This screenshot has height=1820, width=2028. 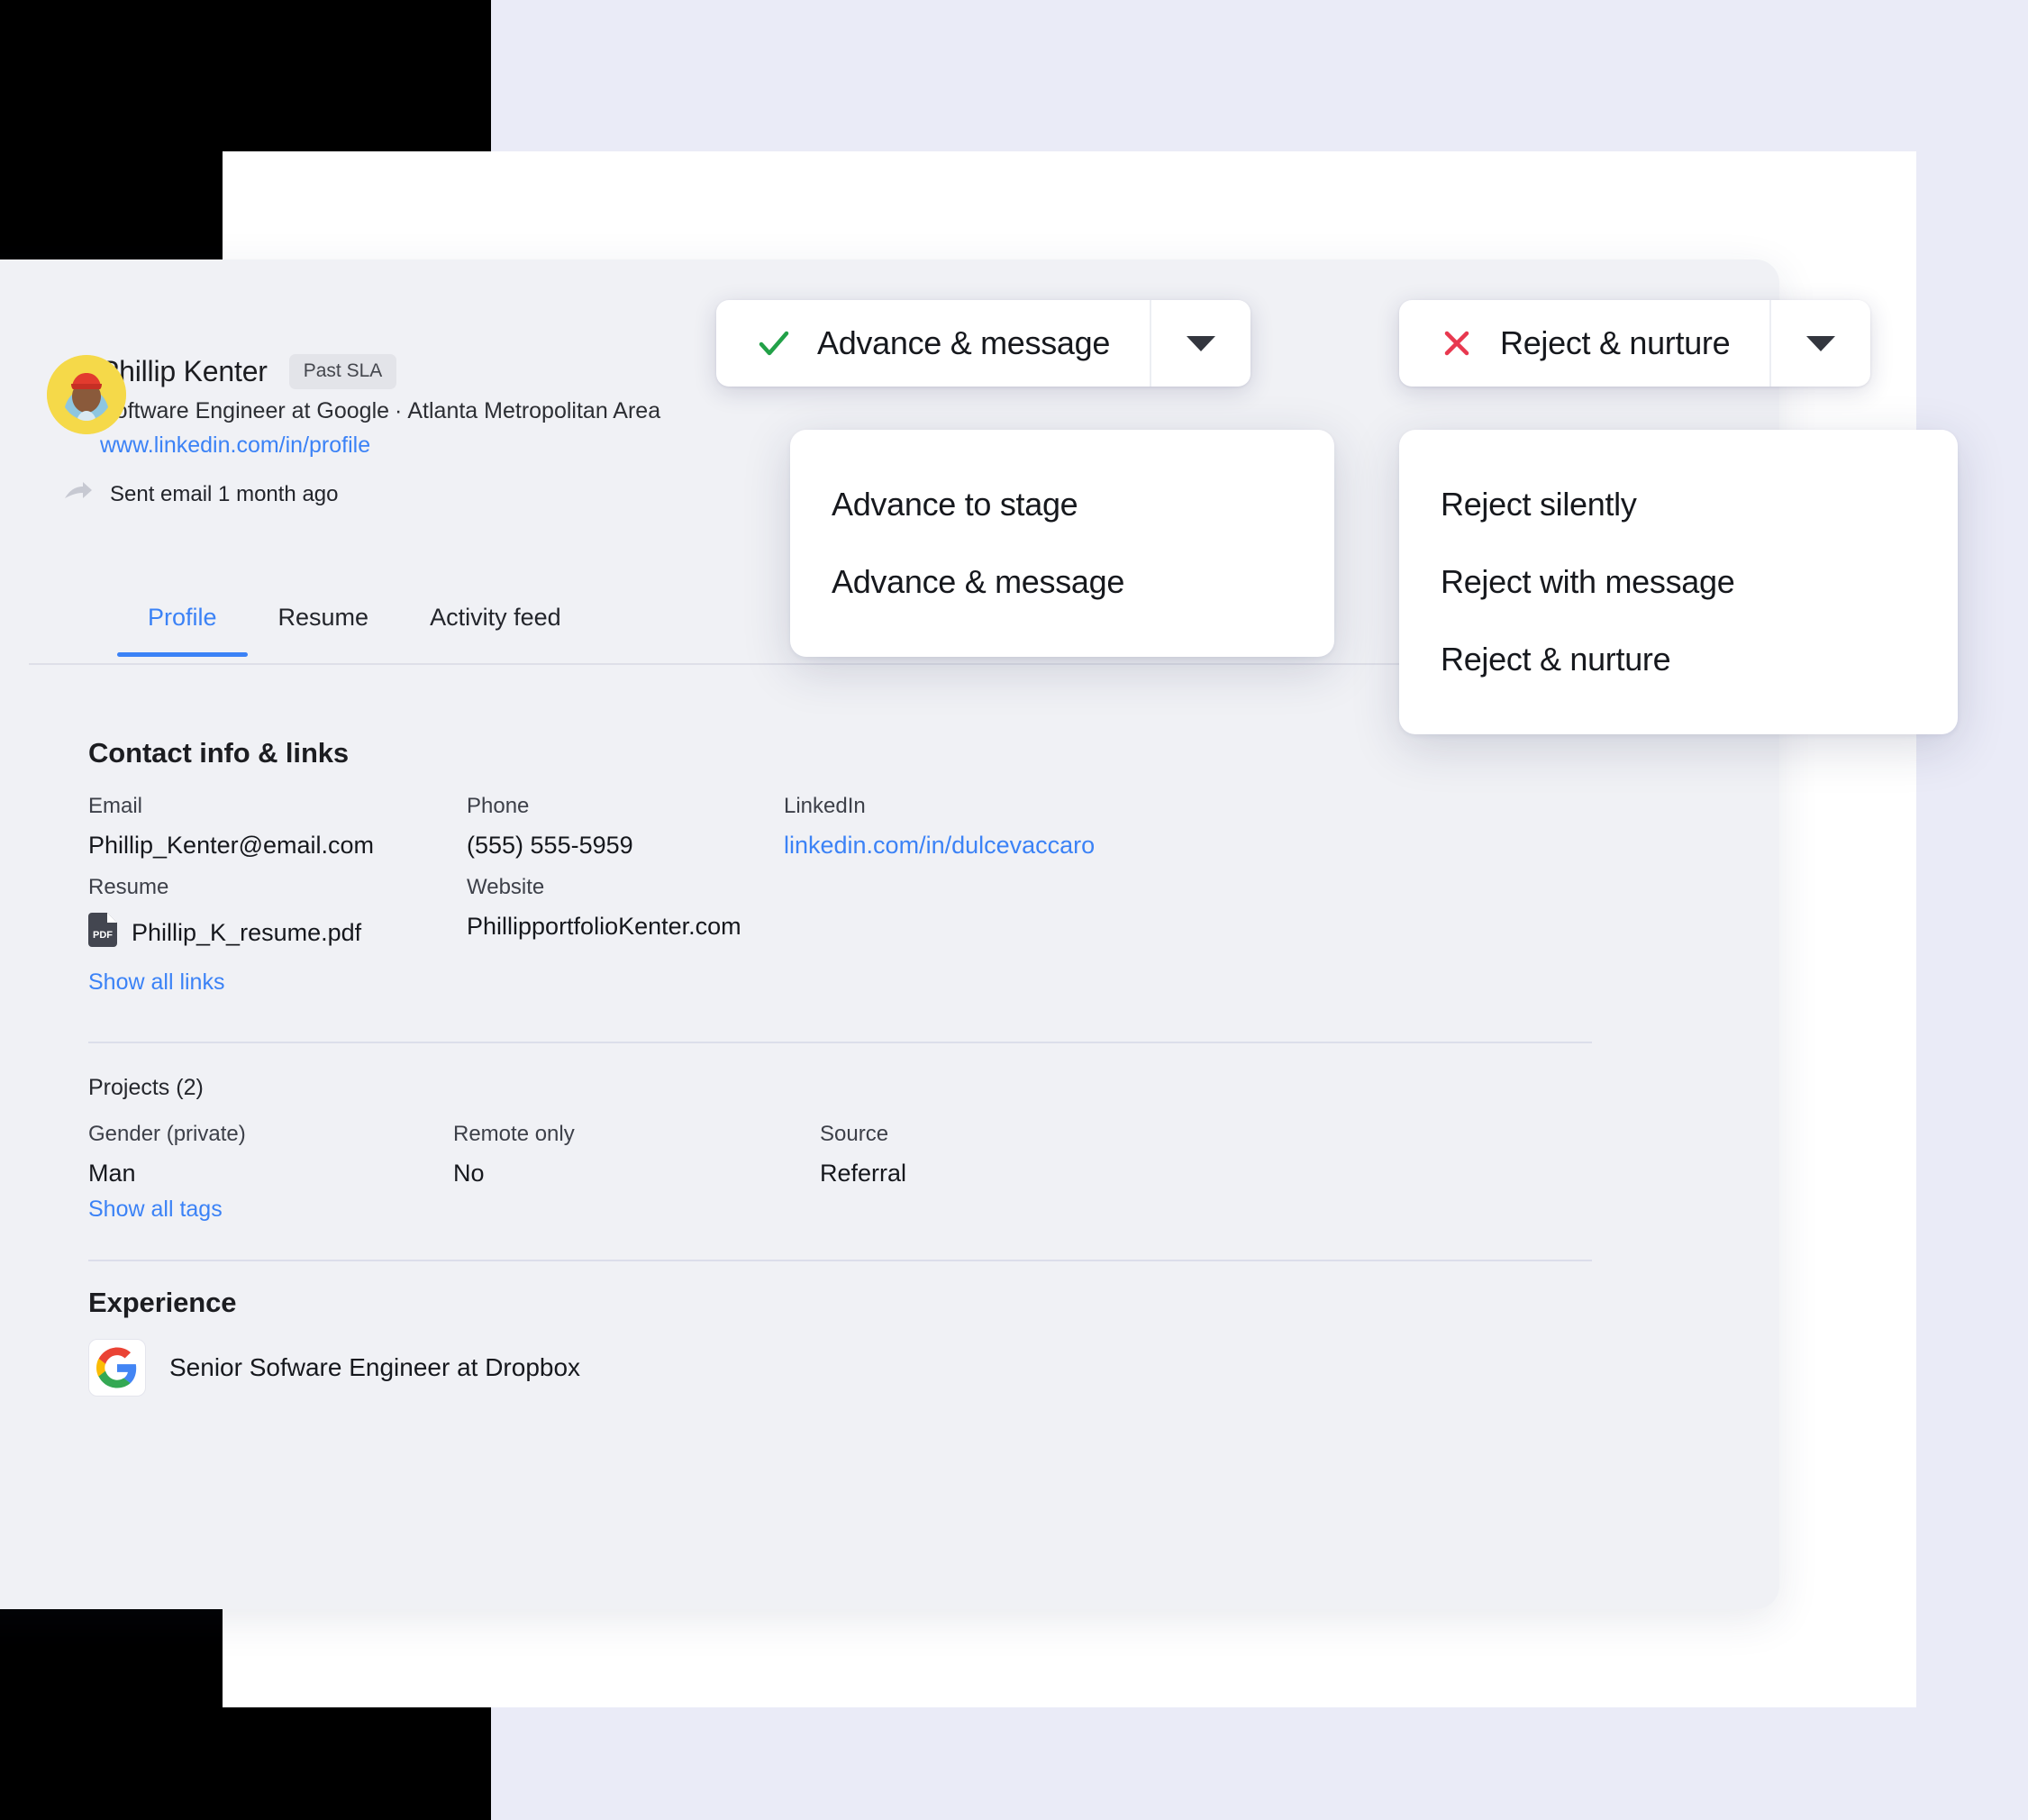 I want to click on field-source: Source Referral, so click(x=863, y=1155).